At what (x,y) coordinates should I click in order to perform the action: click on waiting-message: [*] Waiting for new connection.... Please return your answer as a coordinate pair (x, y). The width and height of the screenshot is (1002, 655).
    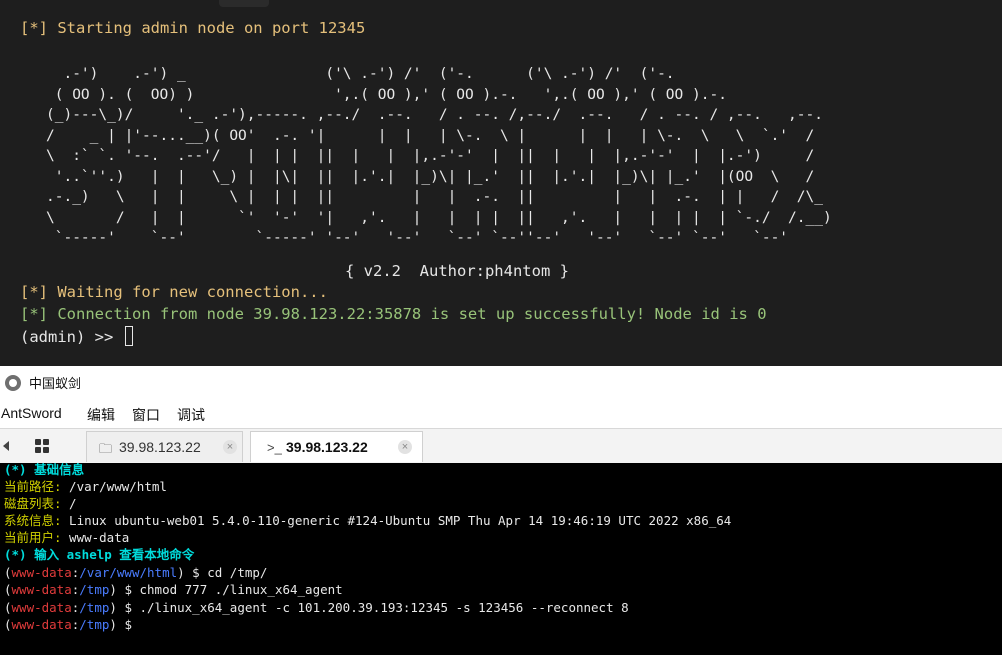
    Looking at the image, I should click on (174, 292).